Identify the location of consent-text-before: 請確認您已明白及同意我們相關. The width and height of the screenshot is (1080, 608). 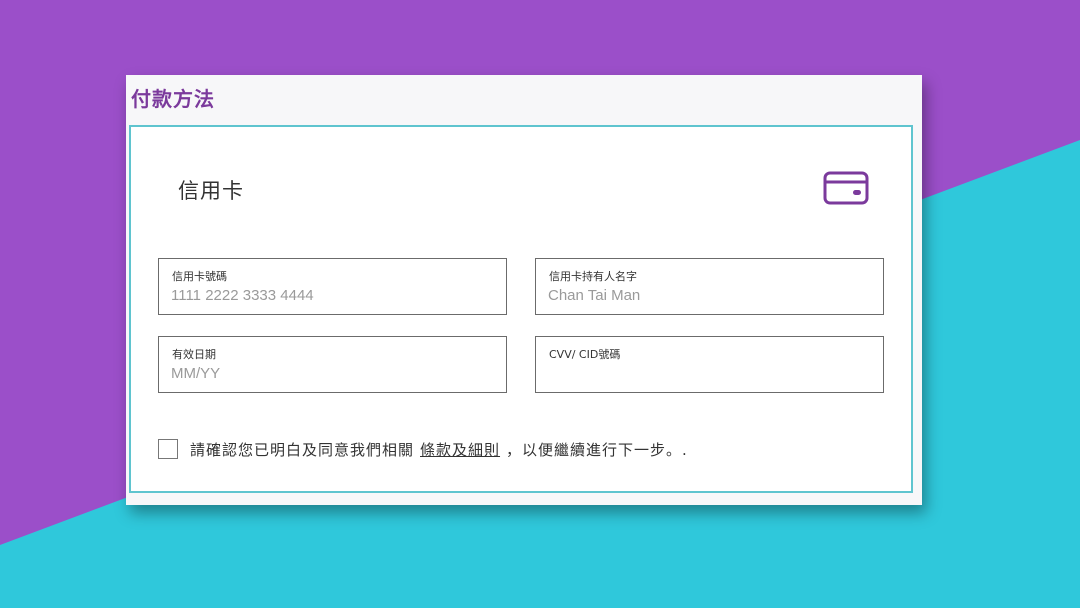
(302, 449).